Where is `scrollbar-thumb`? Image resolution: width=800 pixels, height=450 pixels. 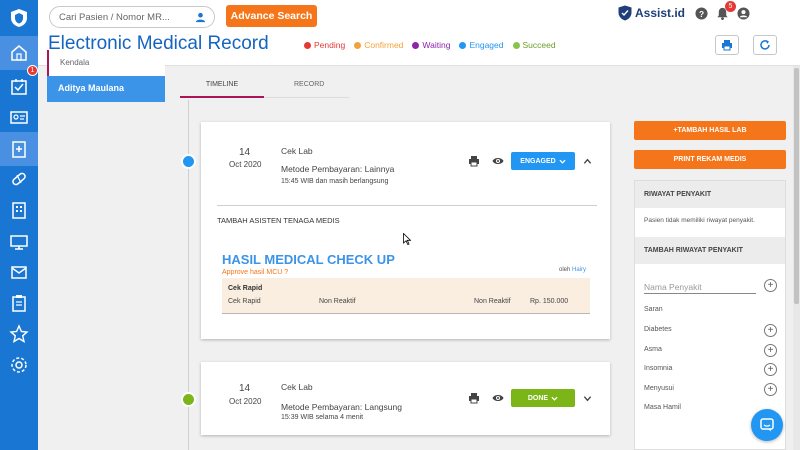 scrollbar-thumb is located at coordinates (796, 186).